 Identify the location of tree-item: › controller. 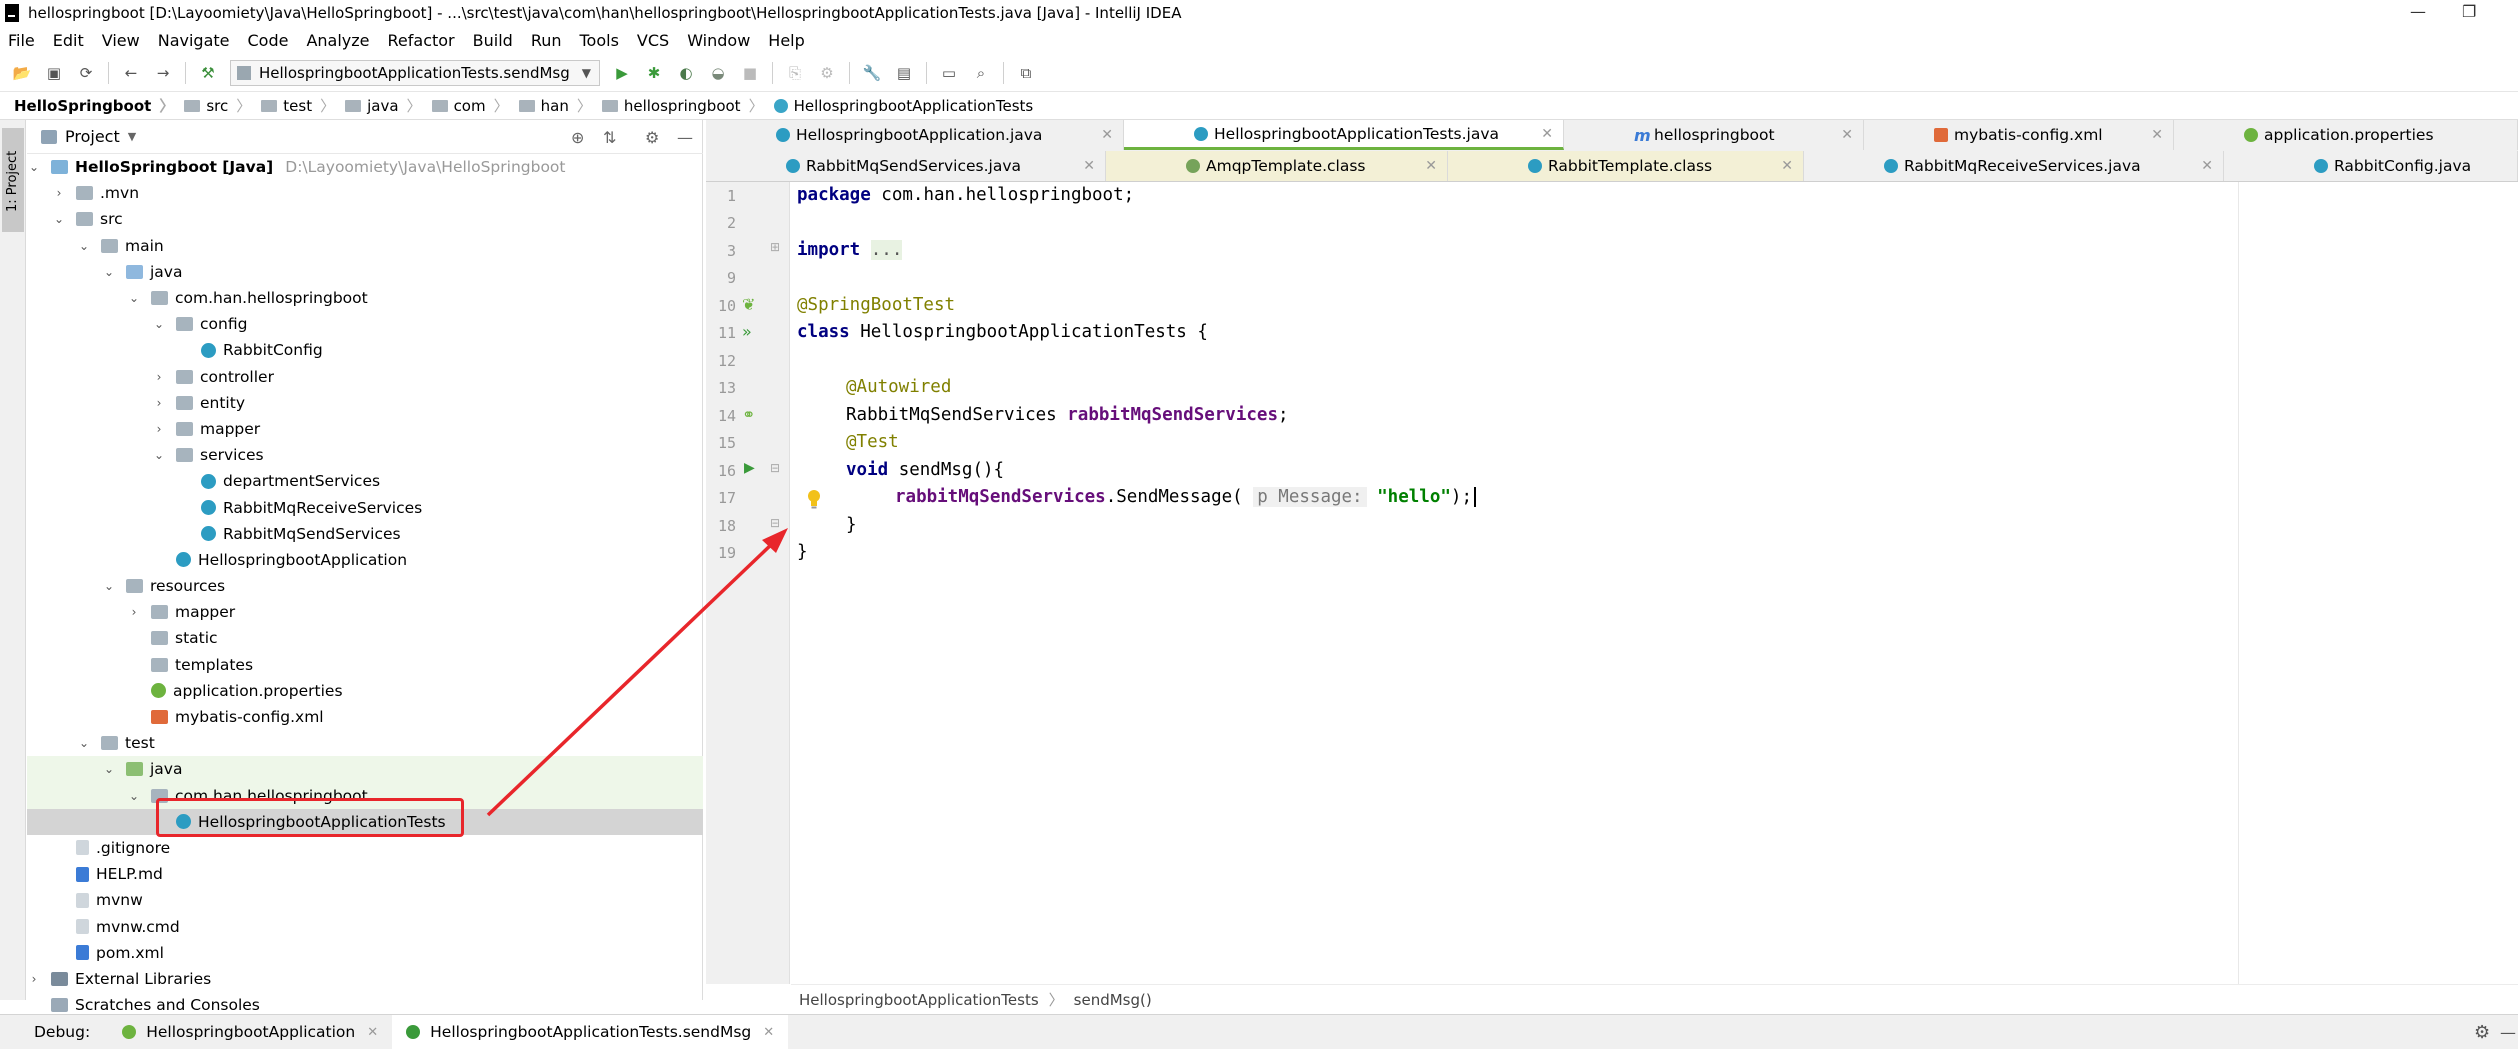
(365, 377).